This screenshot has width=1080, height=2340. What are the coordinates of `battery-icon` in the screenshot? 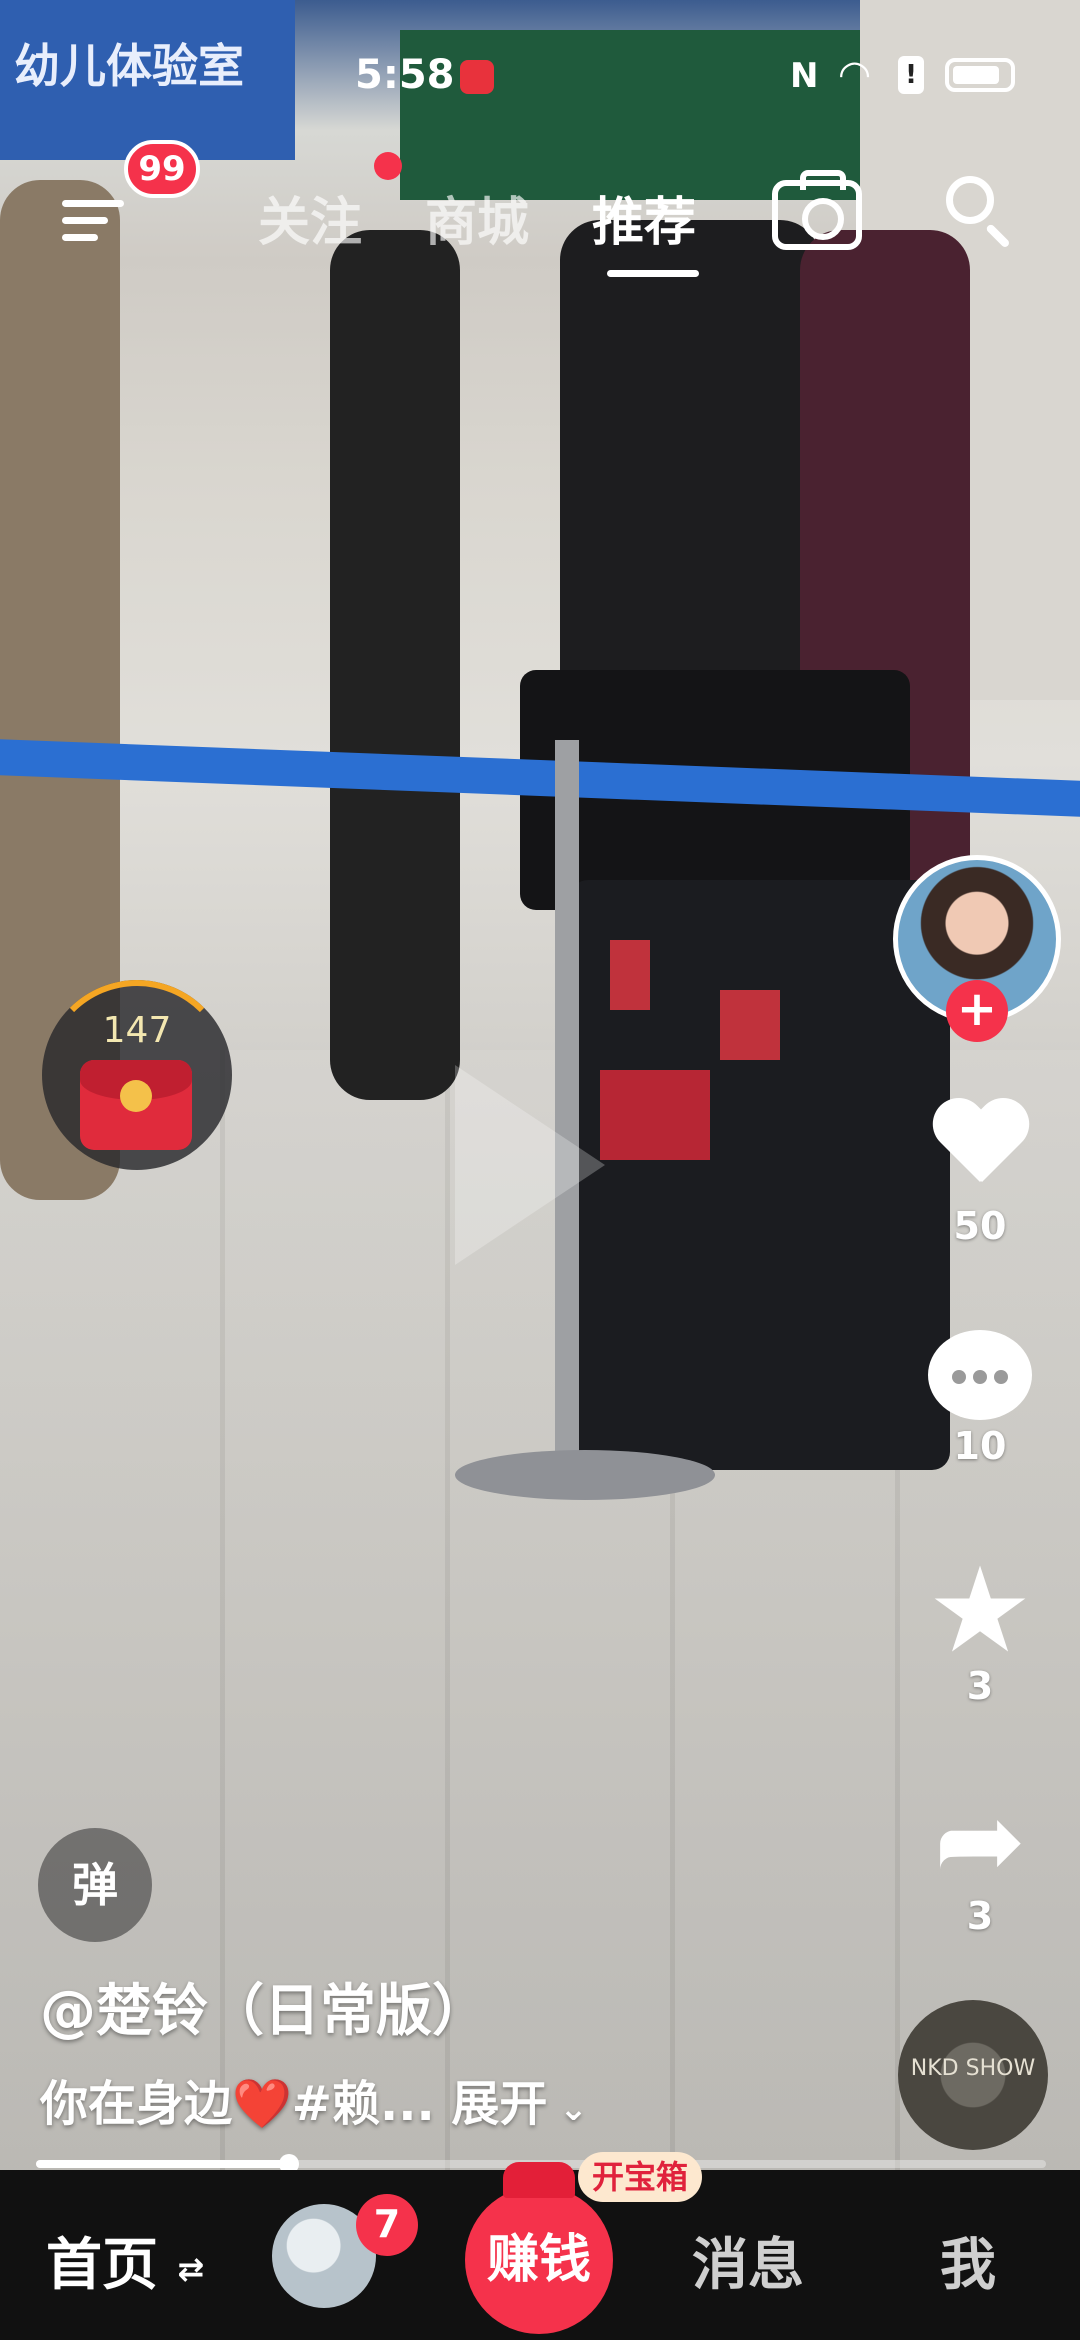 It's located at (980, 75).